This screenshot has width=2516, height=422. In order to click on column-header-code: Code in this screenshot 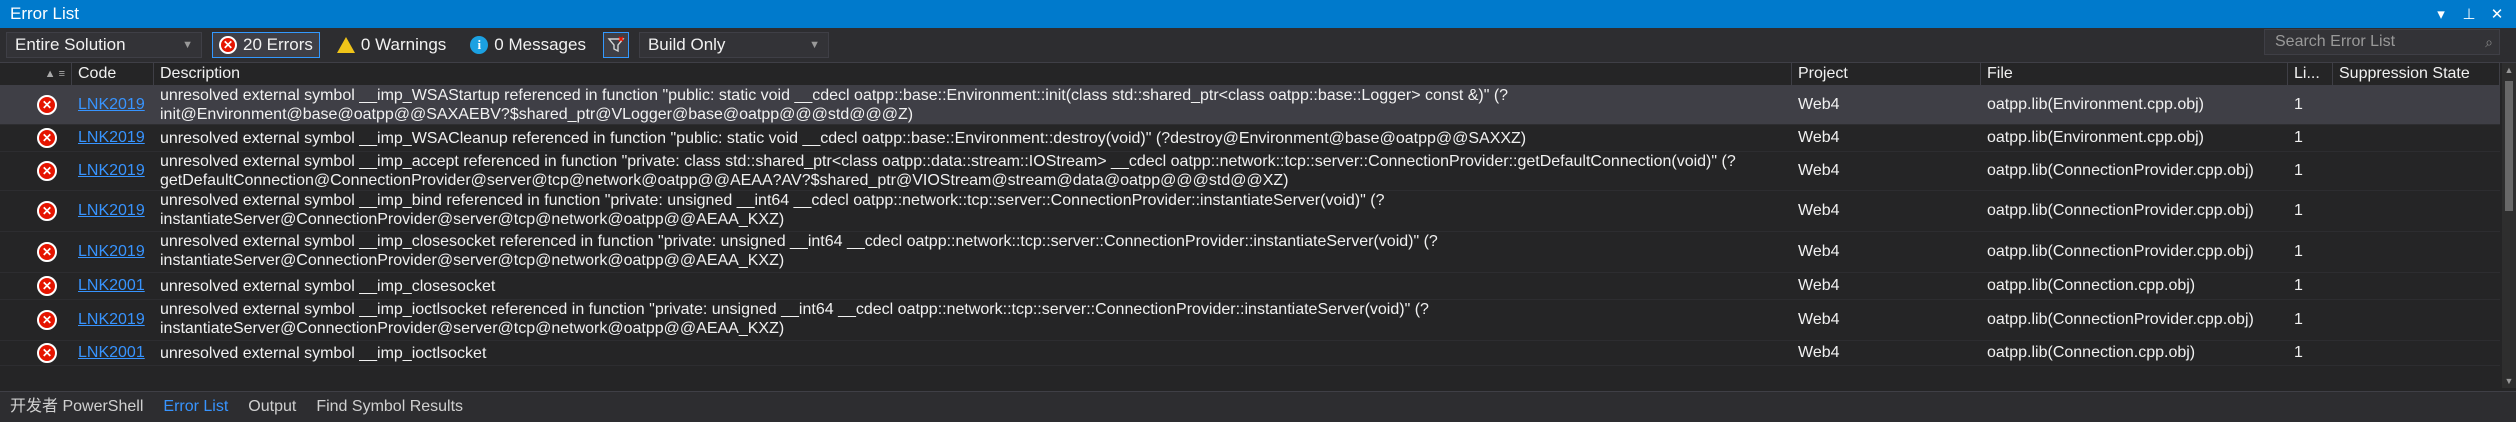, I will do `click(113, 74)`.